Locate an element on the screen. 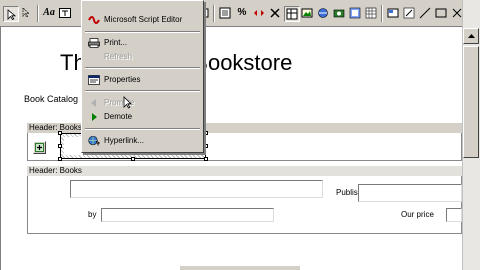 The image size is (480, 270). rectangle-tool-icon is located at coordinates (441, 13).